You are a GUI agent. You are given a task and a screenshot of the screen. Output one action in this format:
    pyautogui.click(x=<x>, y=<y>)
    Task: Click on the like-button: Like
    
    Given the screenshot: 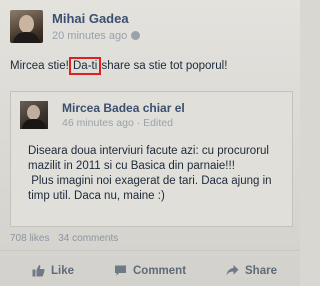 What is the action you would take?
    pyautogui.click(x=53, y=272)
    